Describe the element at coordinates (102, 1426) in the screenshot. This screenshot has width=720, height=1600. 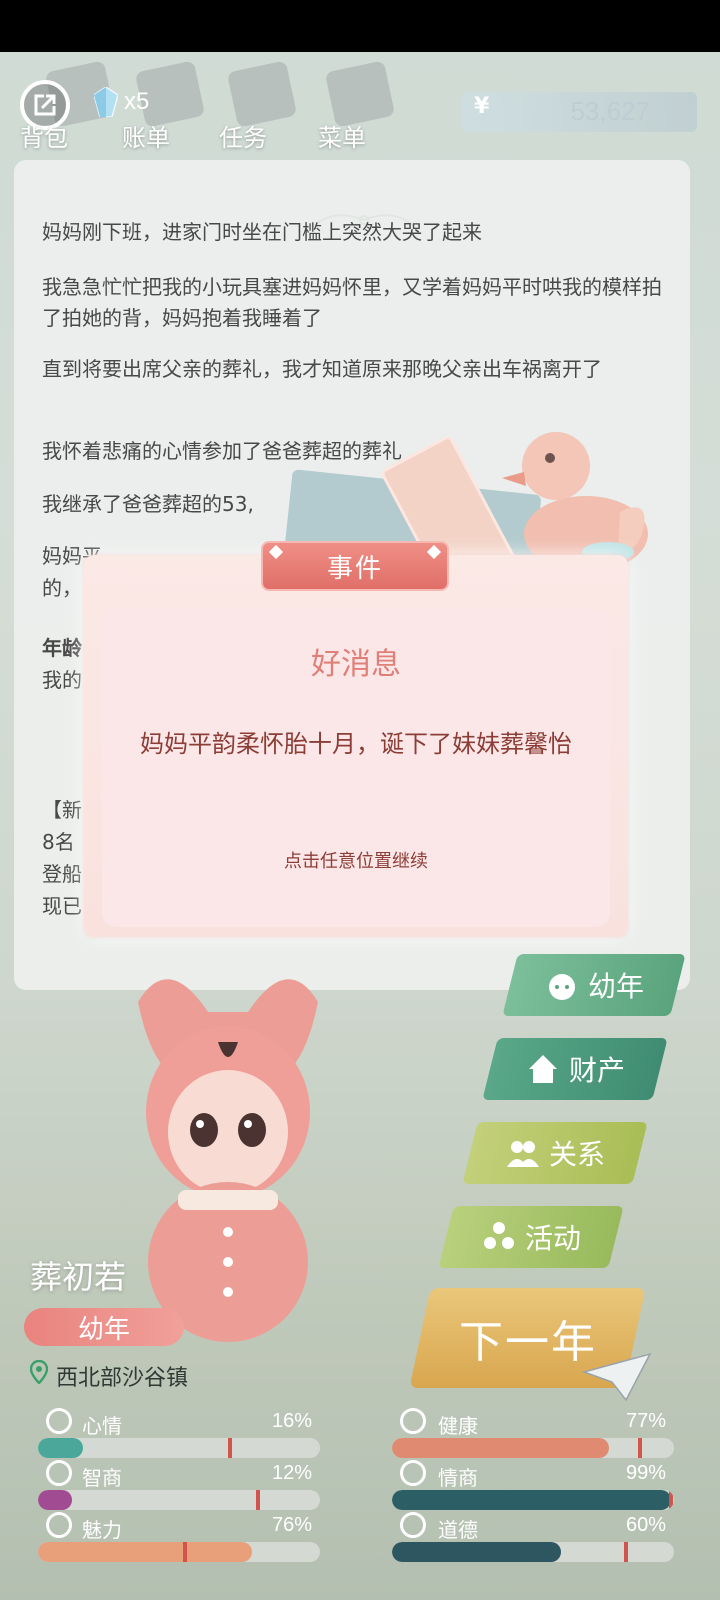
I see `stat-label: 心情` at that location.